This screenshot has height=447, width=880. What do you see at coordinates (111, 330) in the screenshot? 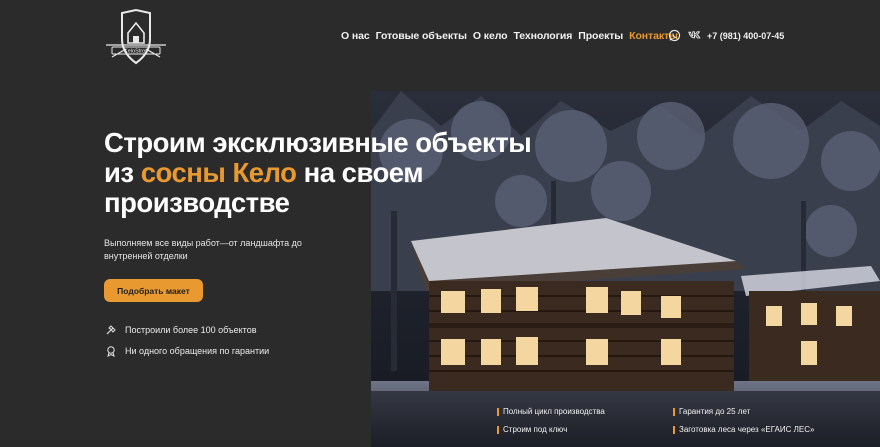
I see `axe-icon` at bounding box center [111, 330].